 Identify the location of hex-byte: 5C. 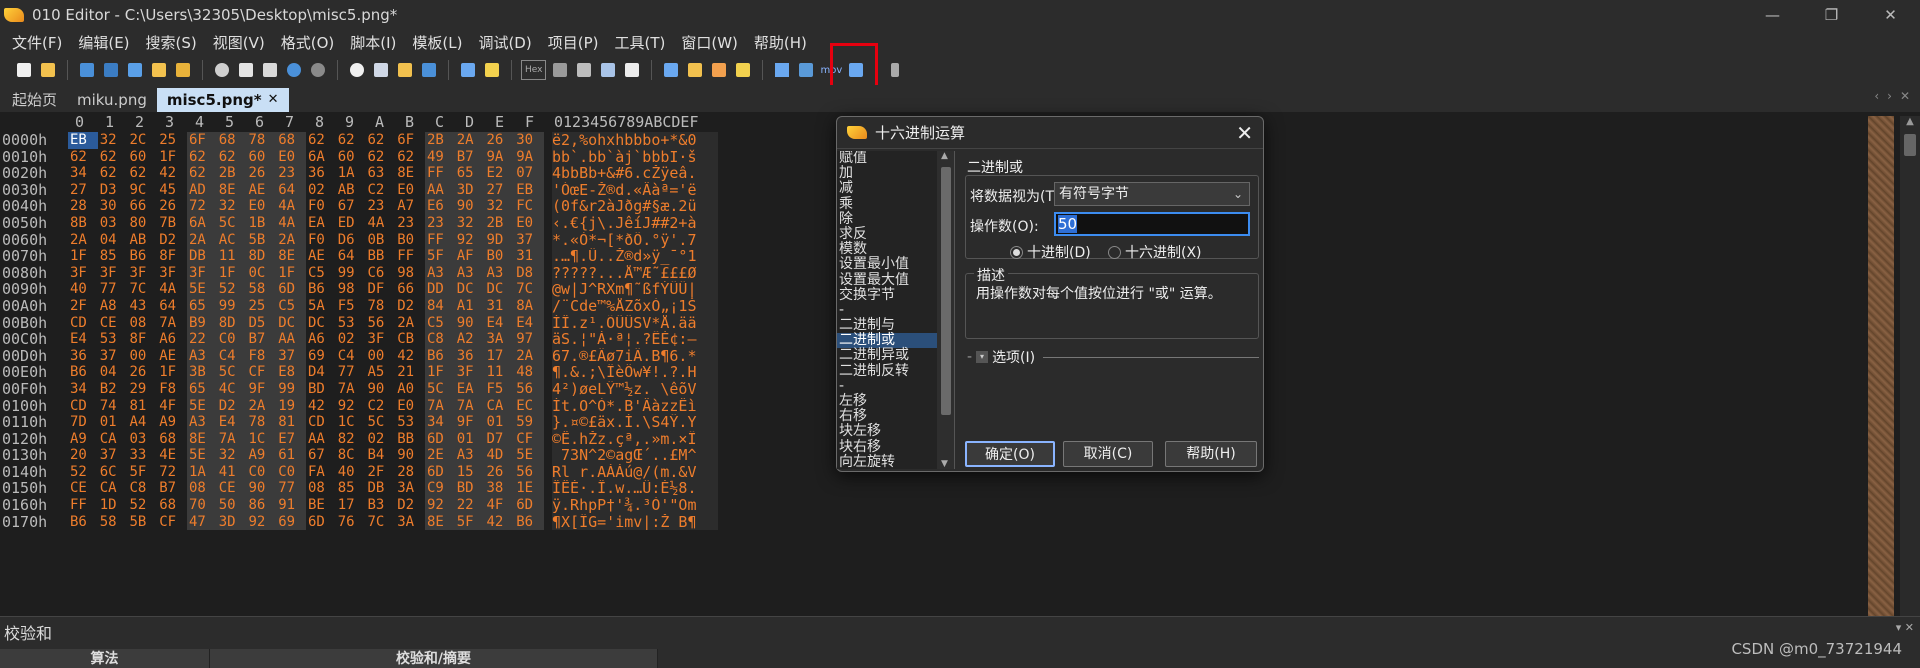
(440, 389).